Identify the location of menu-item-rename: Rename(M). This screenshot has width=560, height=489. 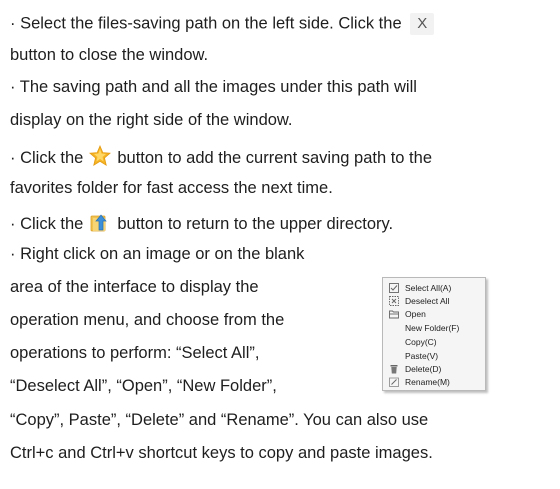
(434, 382).